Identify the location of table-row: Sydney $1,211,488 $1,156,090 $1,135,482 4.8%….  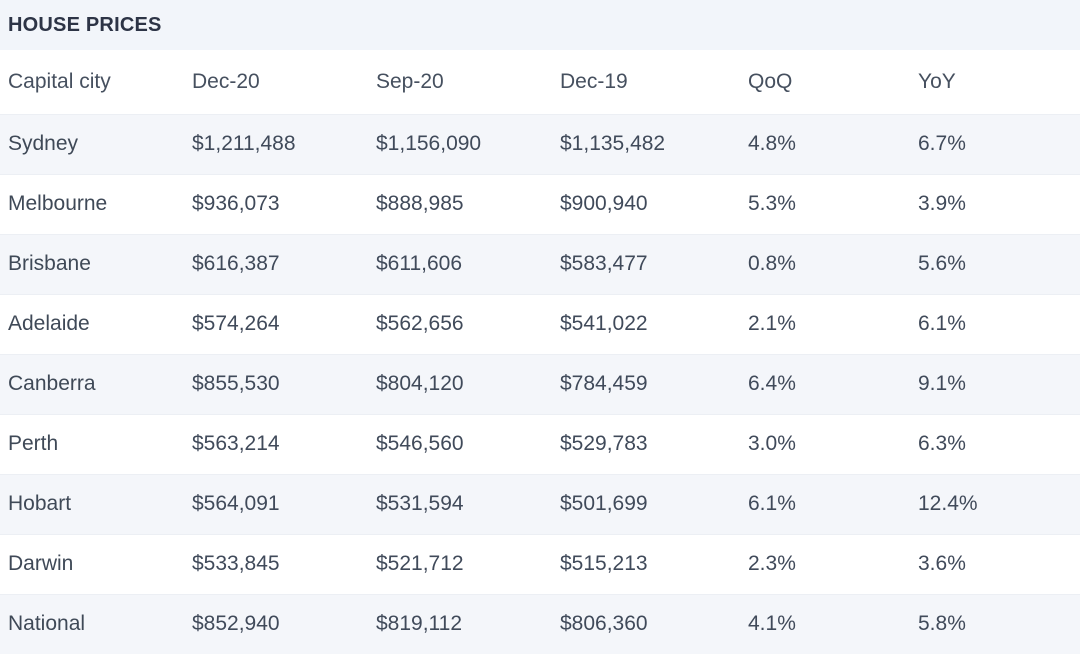
(540, 143).